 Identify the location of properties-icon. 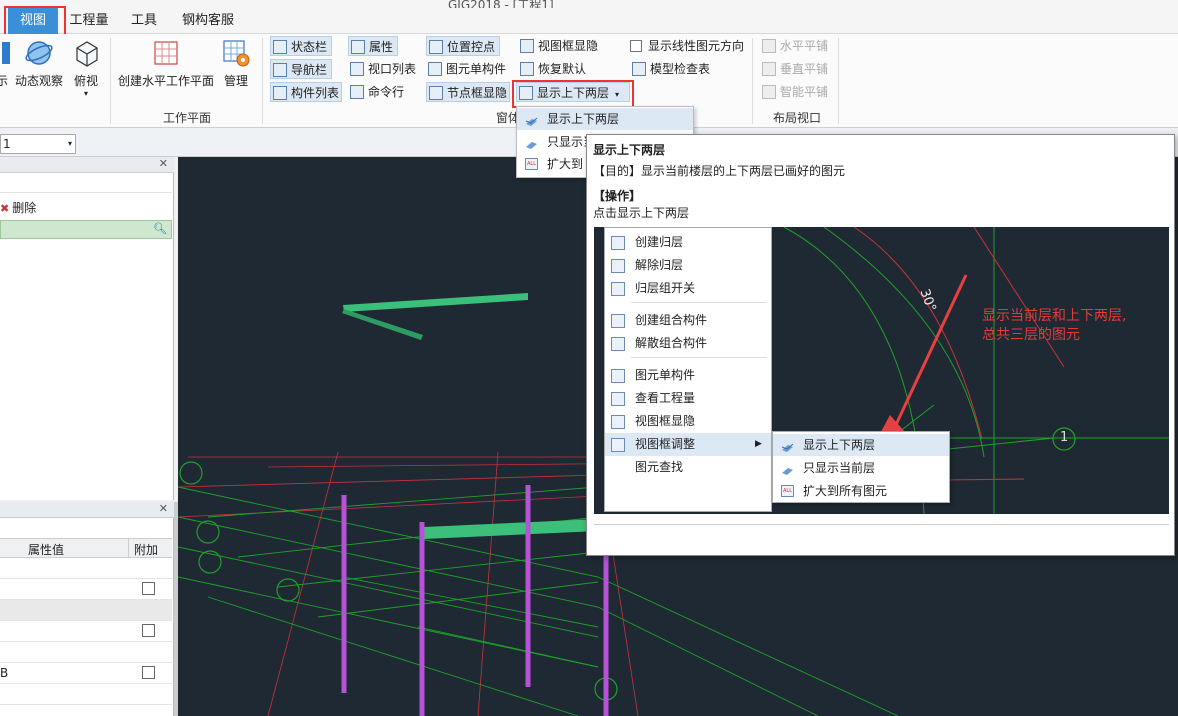
(358, 47).